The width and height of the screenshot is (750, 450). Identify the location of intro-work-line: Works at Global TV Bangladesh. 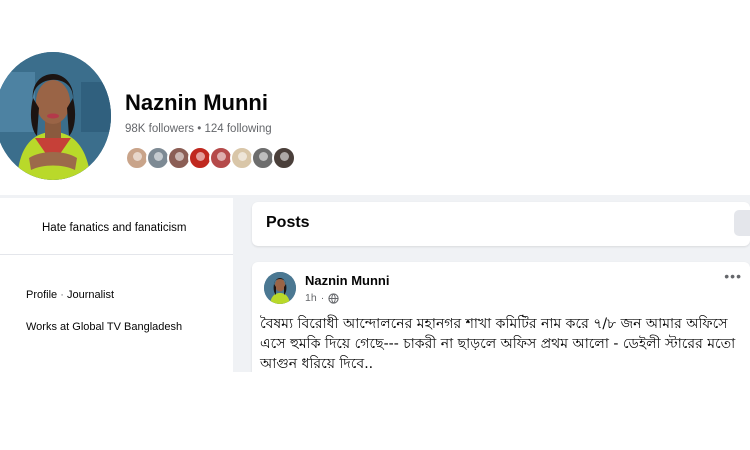
(104, 327).